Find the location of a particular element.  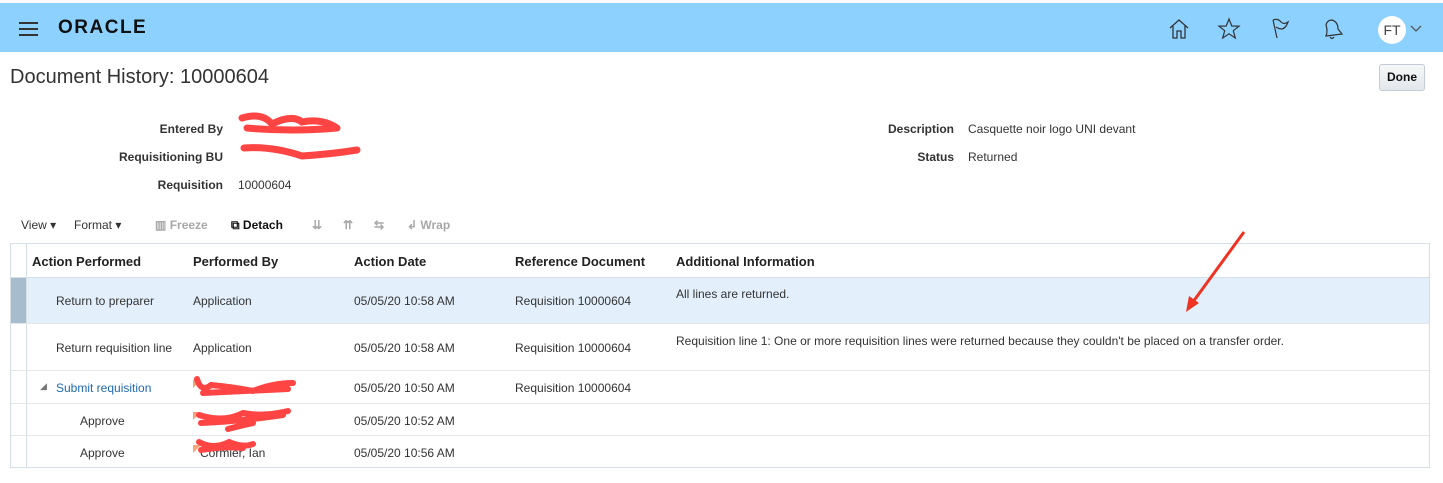

status-value: Returned is located at coordinates (993, 157).